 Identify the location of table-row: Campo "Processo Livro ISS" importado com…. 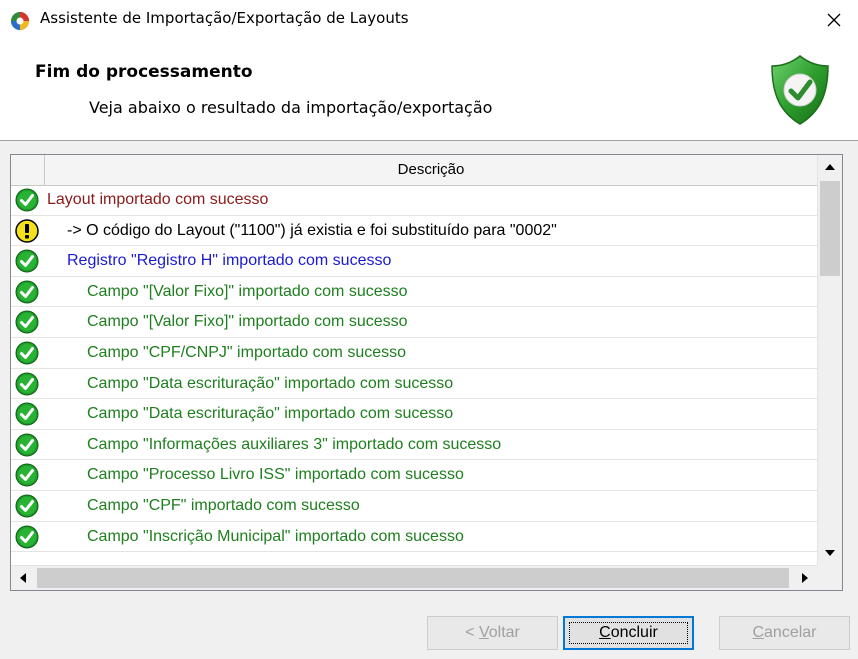
(414, 475).